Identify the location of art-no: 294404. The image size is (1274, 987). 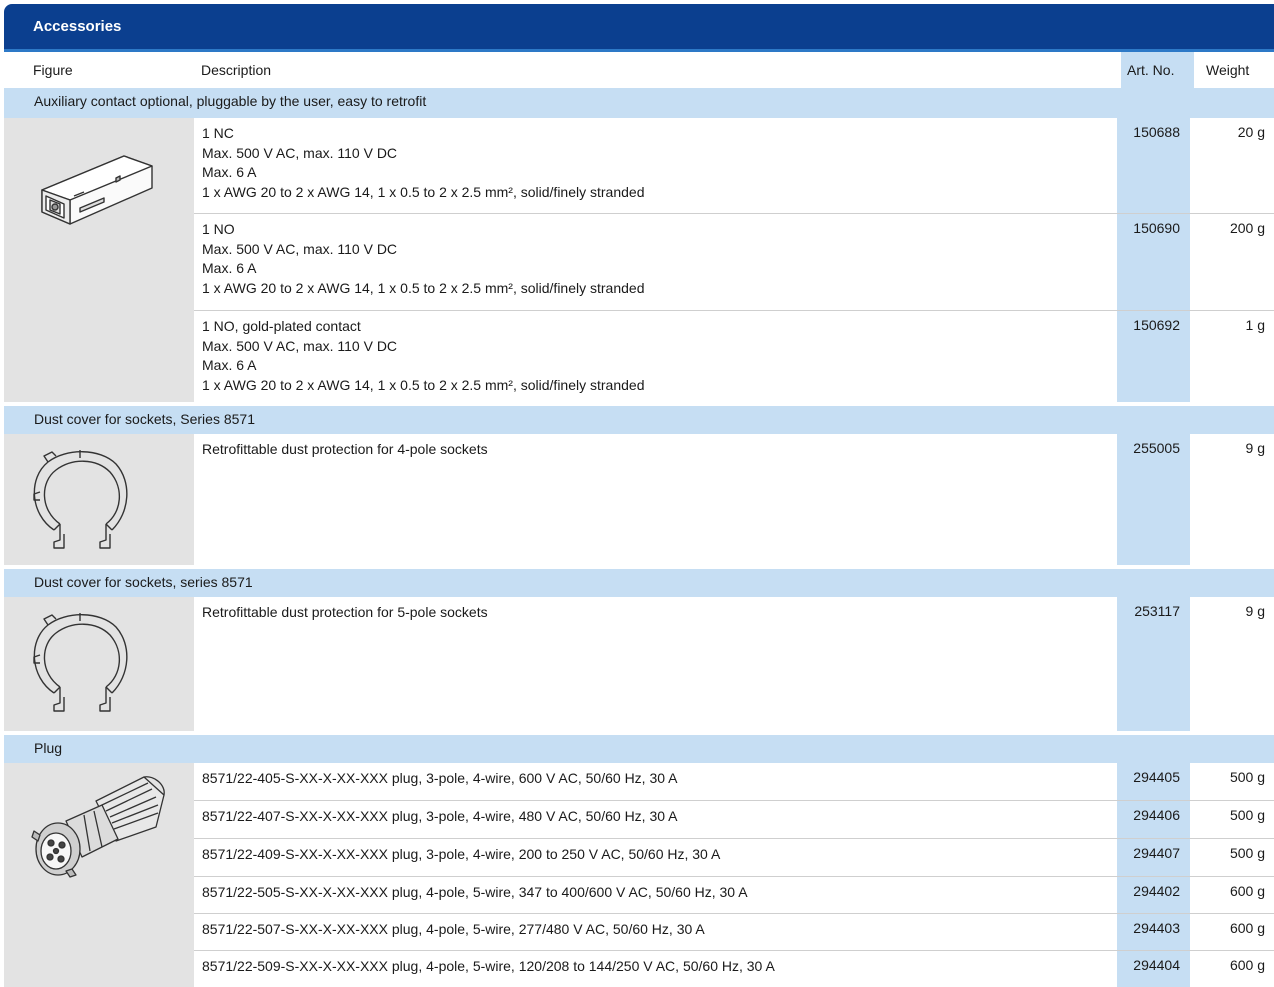
(1156, 965).